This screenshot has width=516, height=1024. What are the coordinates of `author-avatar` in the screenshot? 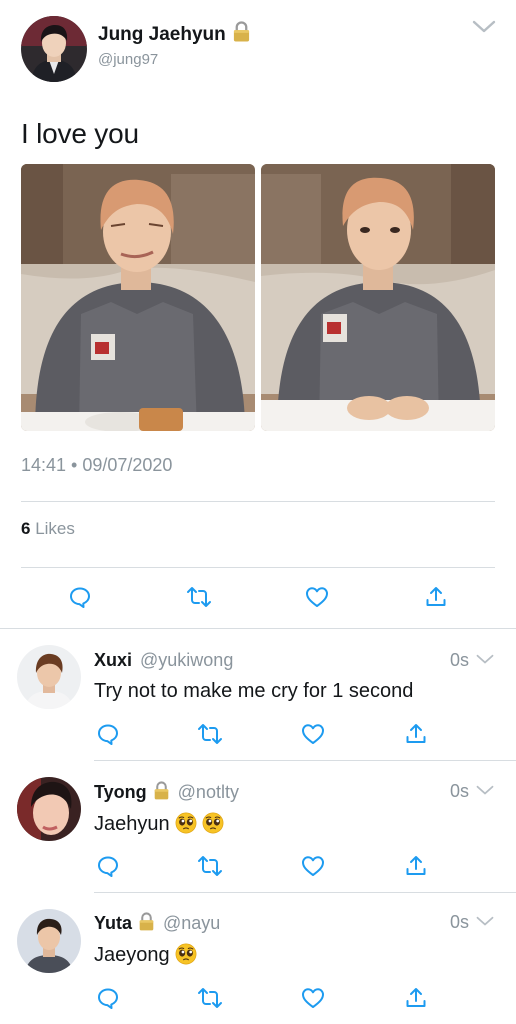 It's located at (54, 49).